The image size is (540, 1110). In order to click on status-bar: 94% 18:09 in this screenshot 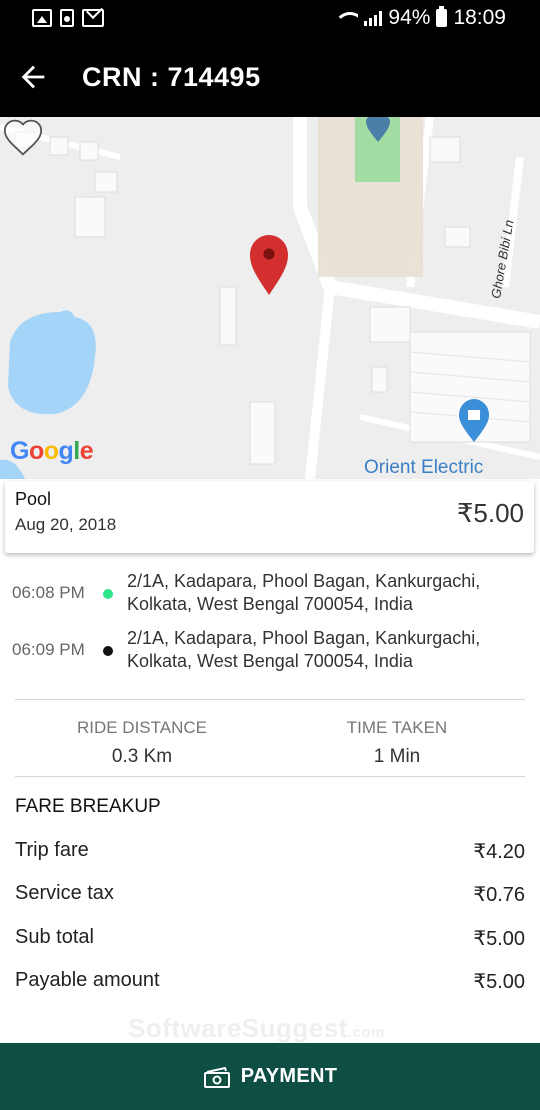, I will do `click(270, 19)`.